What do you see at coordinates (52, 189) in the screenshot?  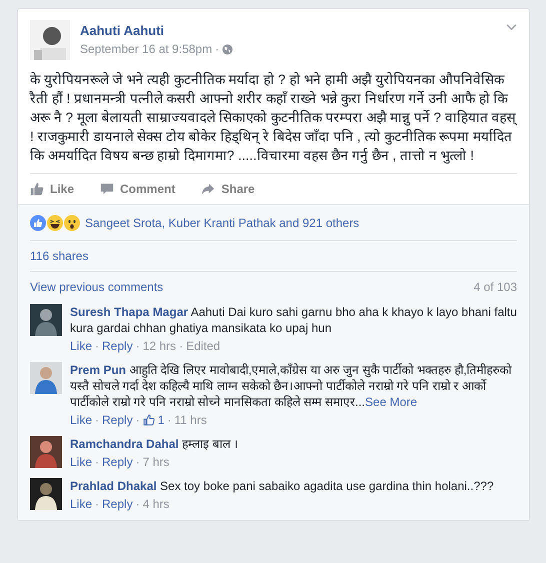 I see `like-button: Like` at bounding box center [52, 189].